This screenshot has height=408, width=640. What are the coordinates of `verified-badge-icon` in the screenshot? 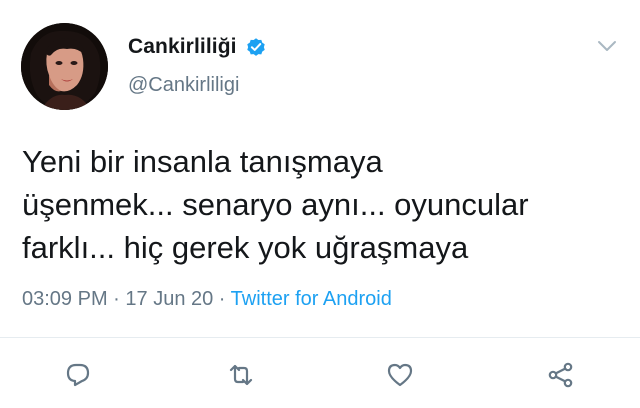 It's located at (255, 47).